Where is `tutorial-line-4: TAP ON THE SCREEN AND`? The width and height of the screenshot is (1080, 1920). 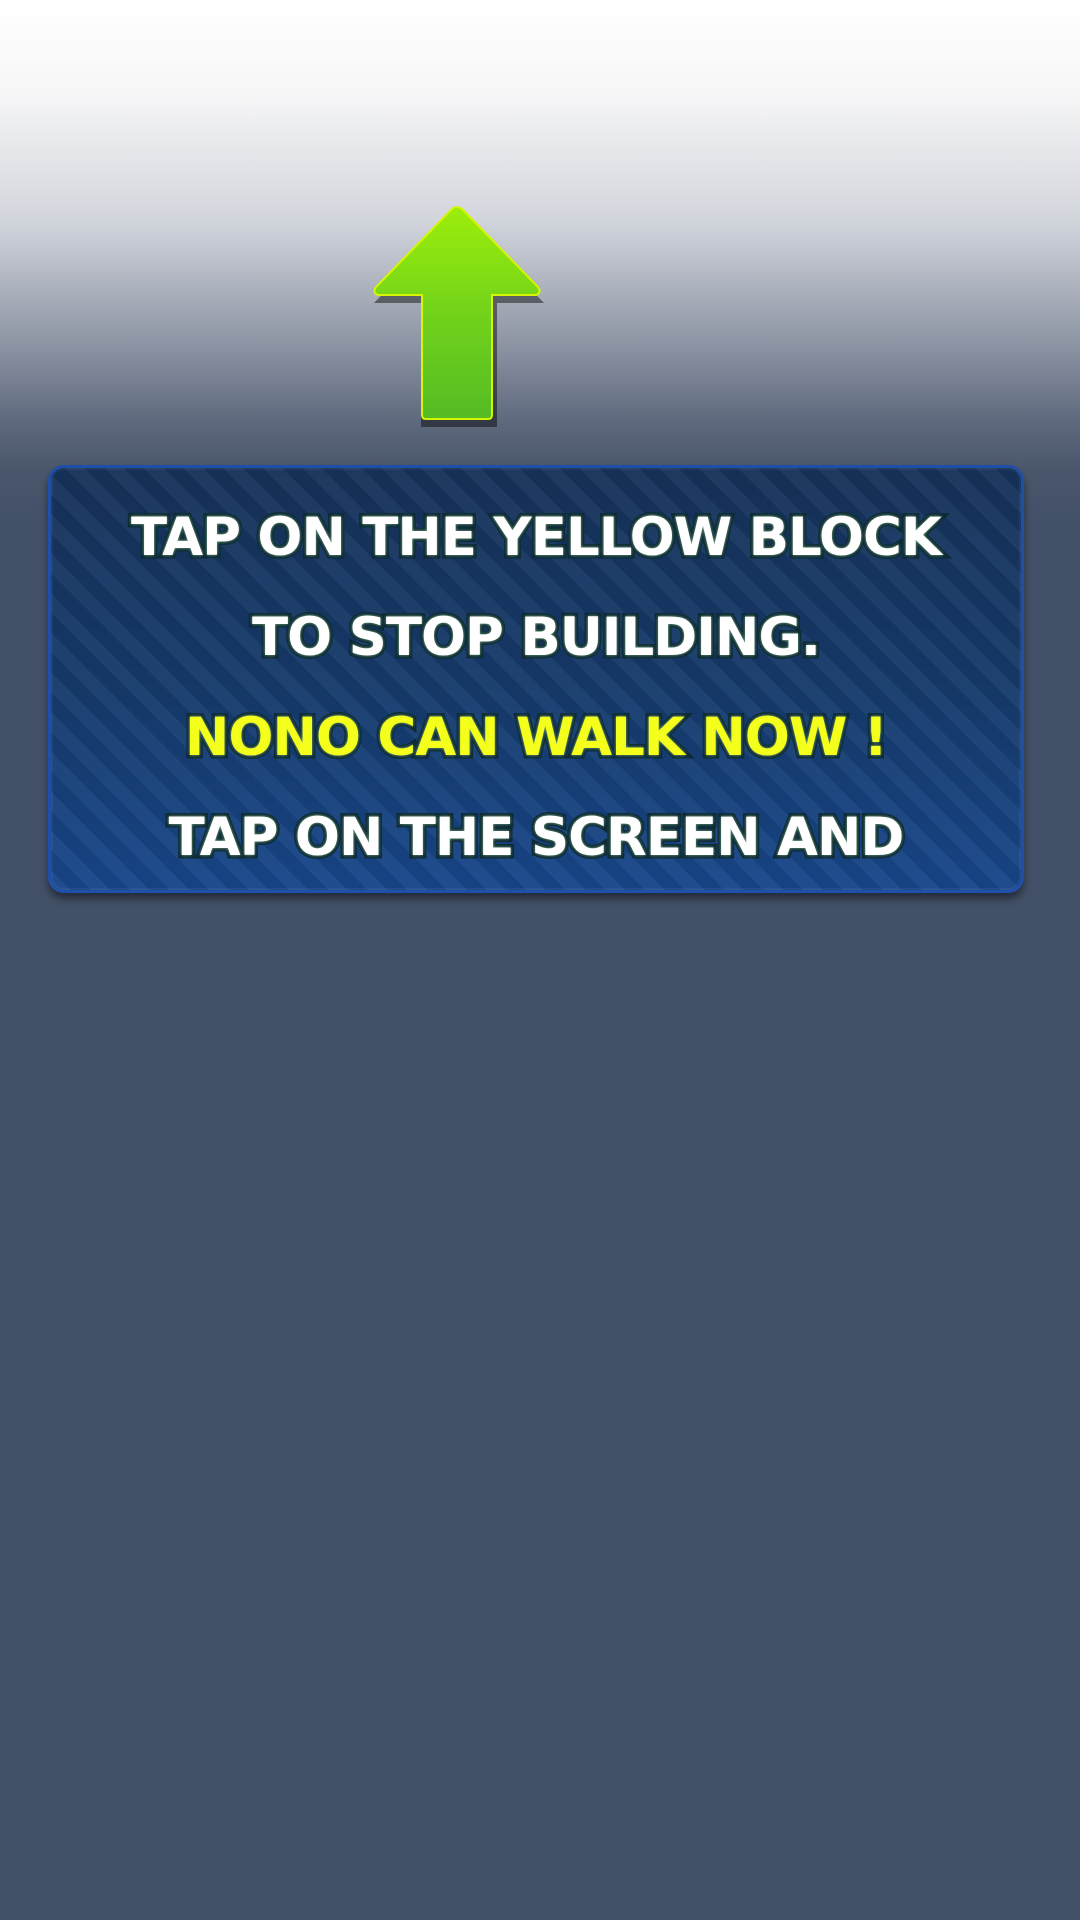
tutorial-line-4: TAP ON THE SCREEN AND is located at coordinates (536, 837).